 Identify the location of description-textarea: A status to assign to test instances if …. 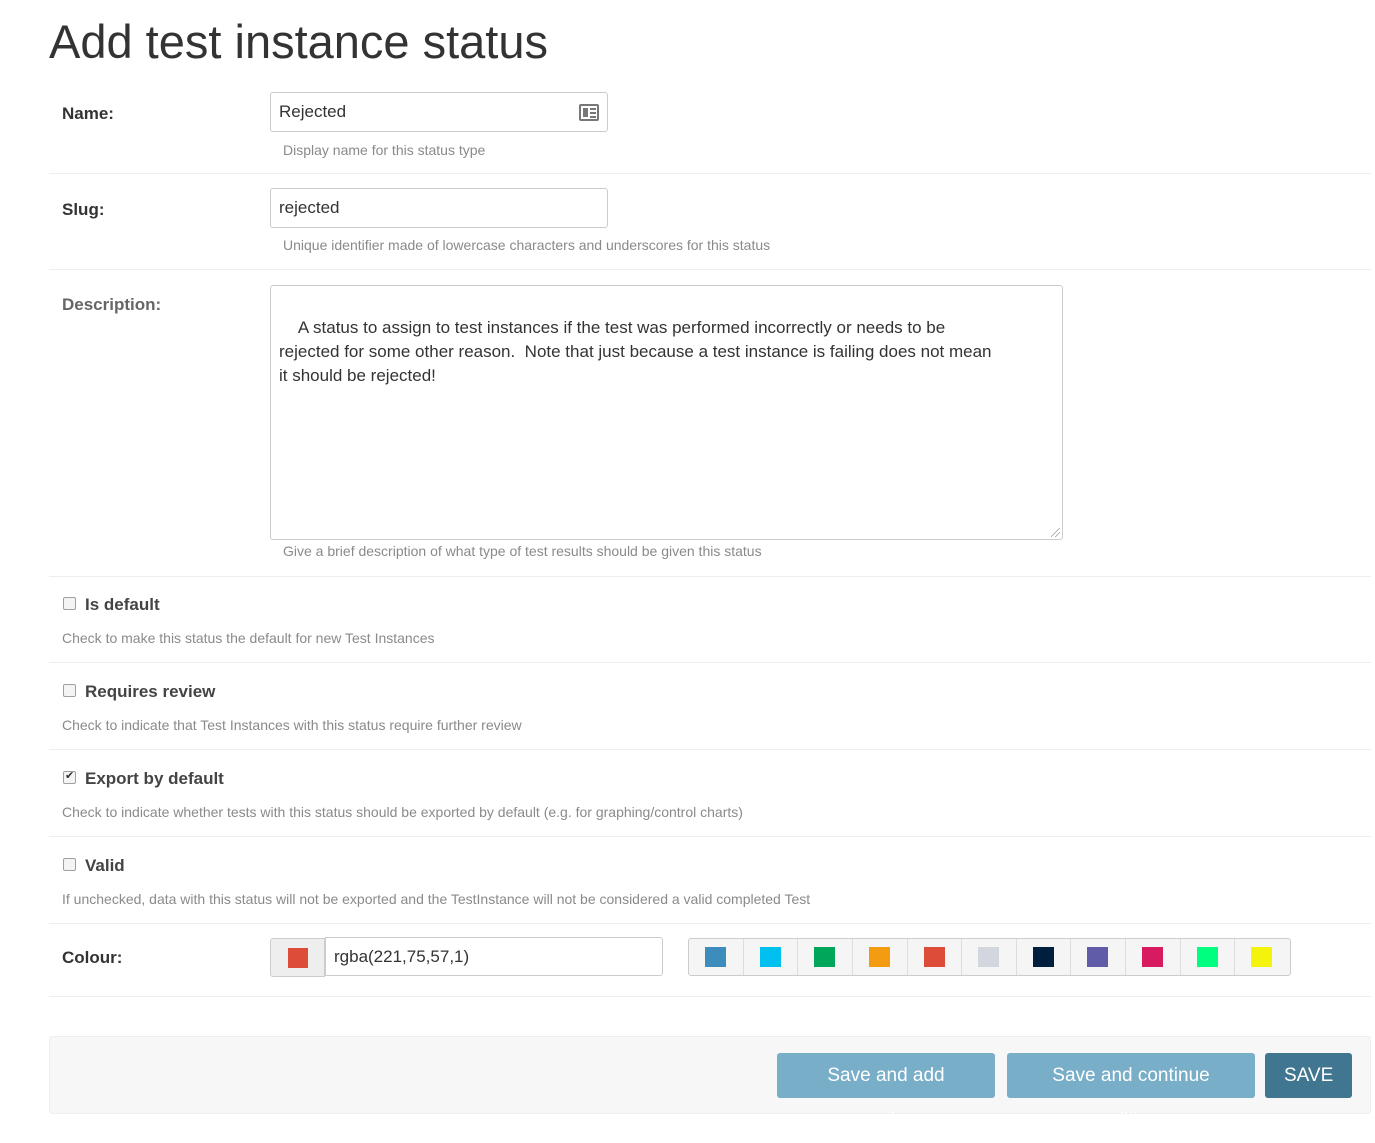
(666, 412).